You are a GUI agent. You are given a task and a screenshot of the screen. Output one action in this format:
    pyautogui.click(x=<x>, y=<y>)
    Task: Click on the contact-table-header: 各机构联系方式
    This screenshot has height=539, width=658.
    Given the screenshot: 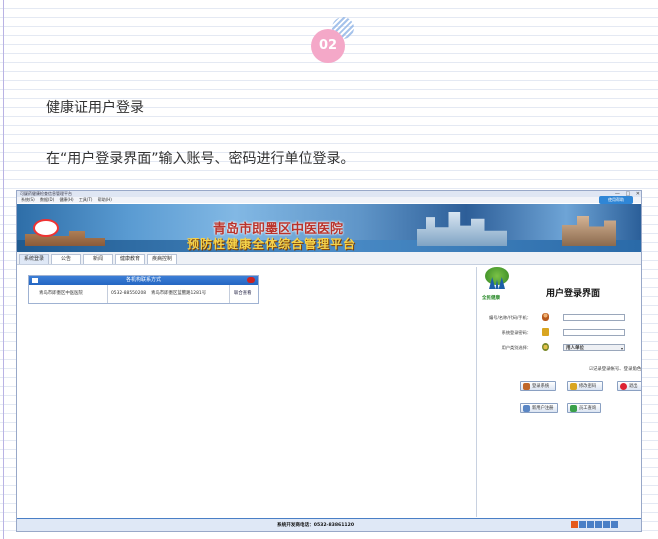 What is the action you would take?
    pyautogui.click(x=143, y=280)
    